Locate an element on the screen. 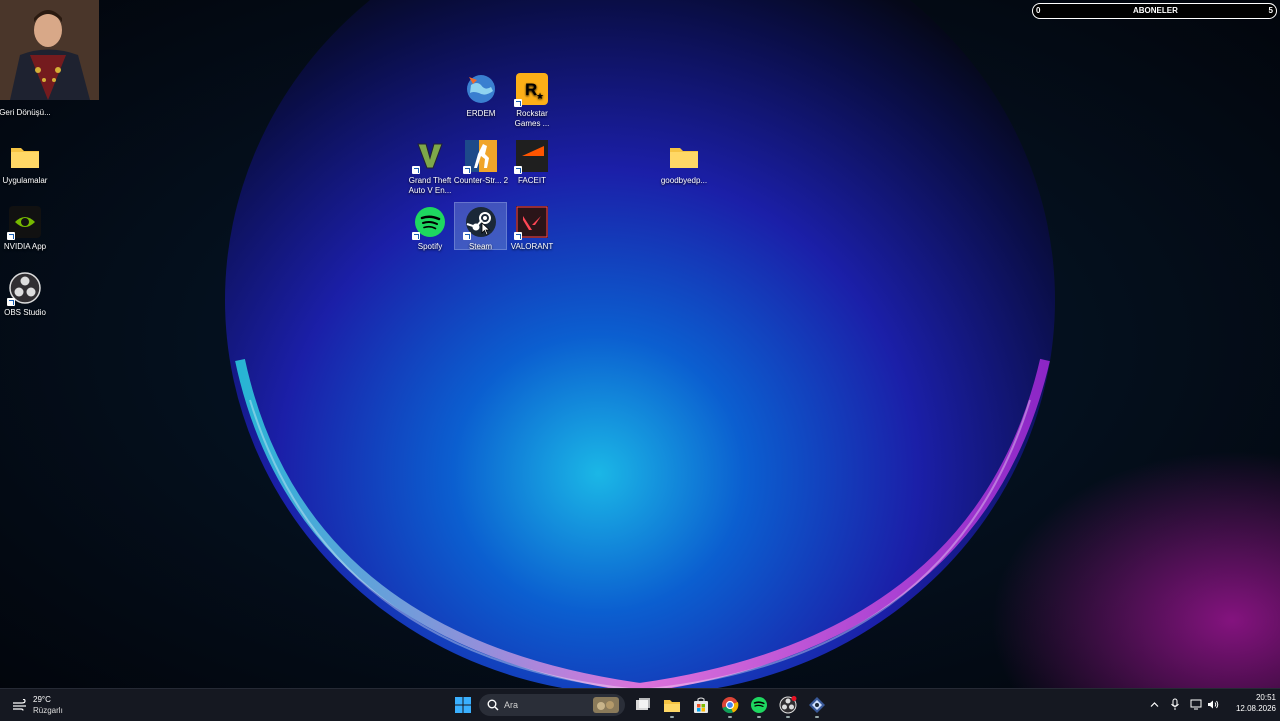 This screenshot has height=721, width=1280. start-button is located at coordinates (463, 705).